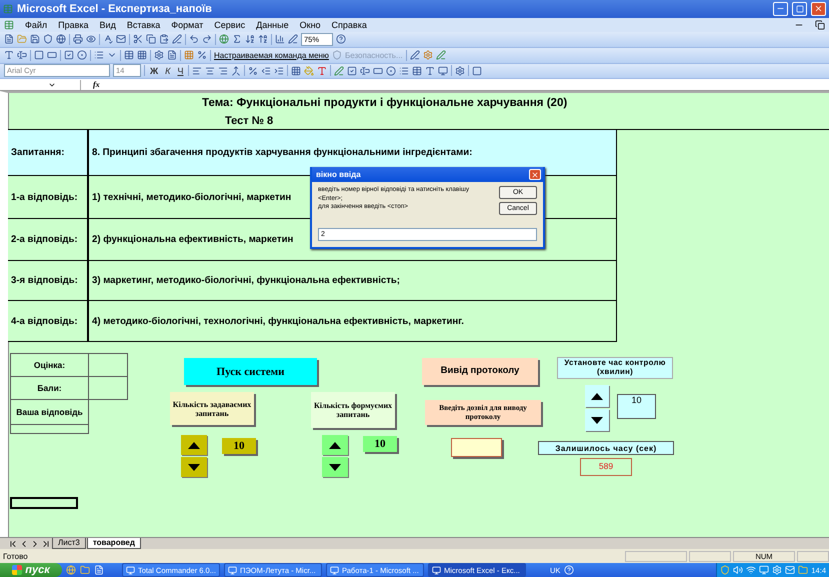  I want to click on globe-icon, so click(61, 39).